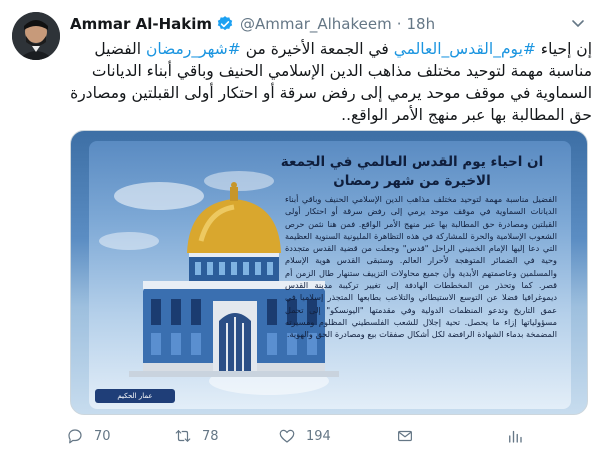  What do you see at coordinates (102, 436) in the screenshot?
I see `reply-count: 70` at bounding box center [102, 436].